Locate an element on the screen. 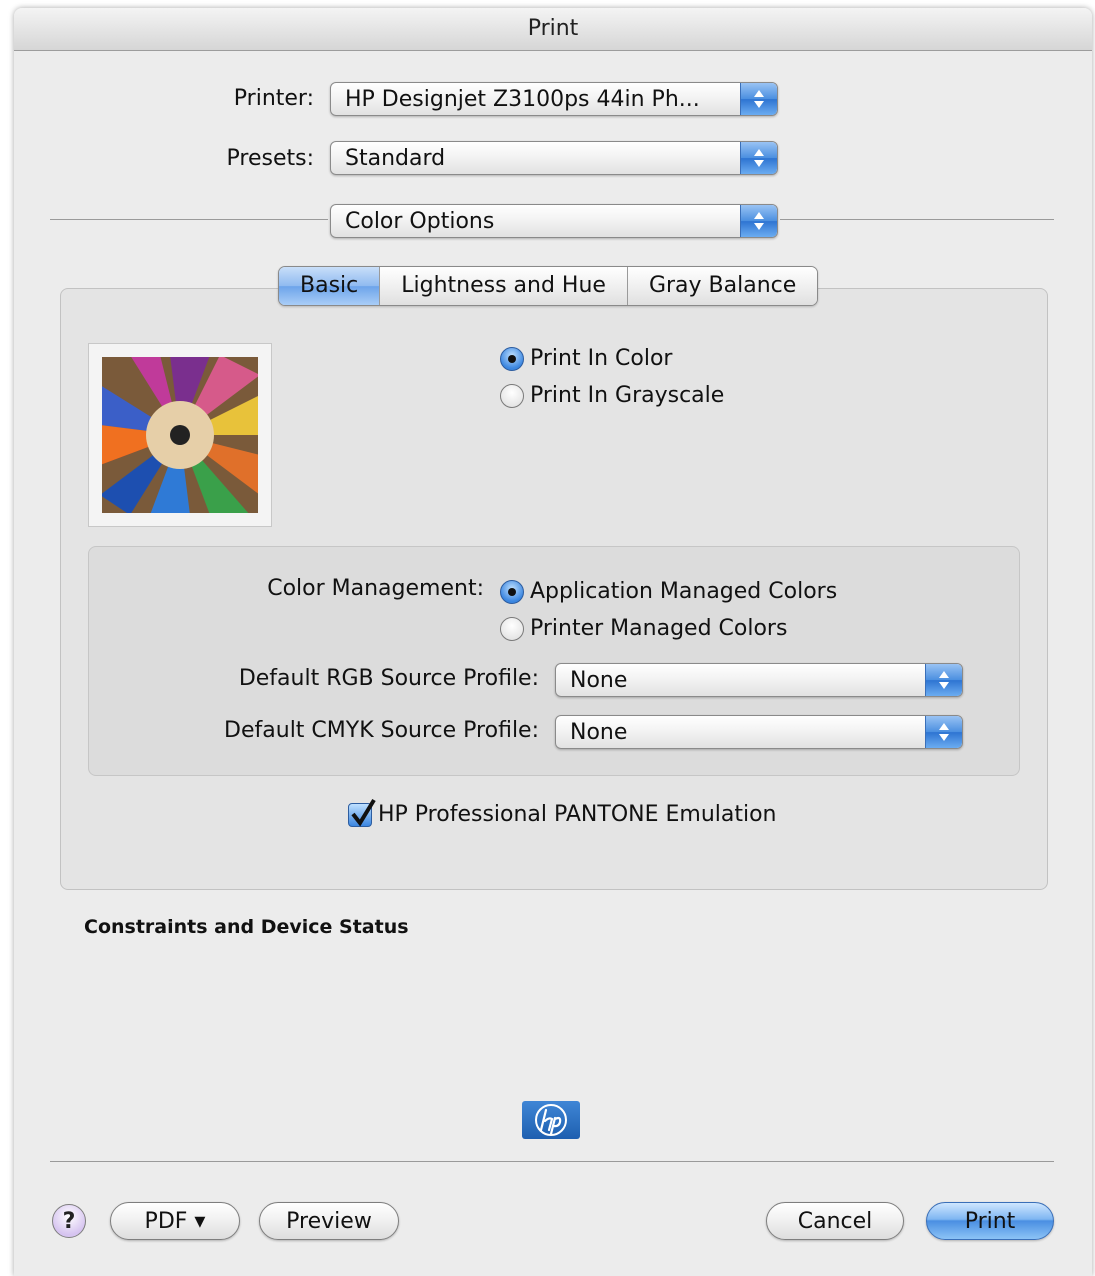 This screenshot has height=1276, width=1095. cmyk-profile-label: Default CMYK Source Profile: is located at coordinates (381, 730).